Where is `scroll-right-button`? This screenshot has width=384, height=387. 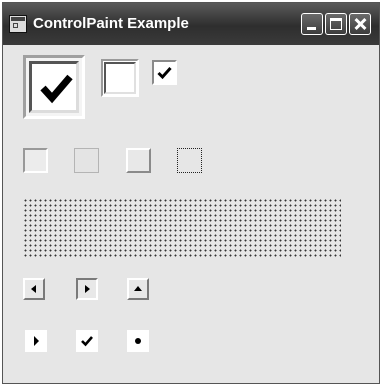 scroll-right-button is located at coordinates (87, 289).